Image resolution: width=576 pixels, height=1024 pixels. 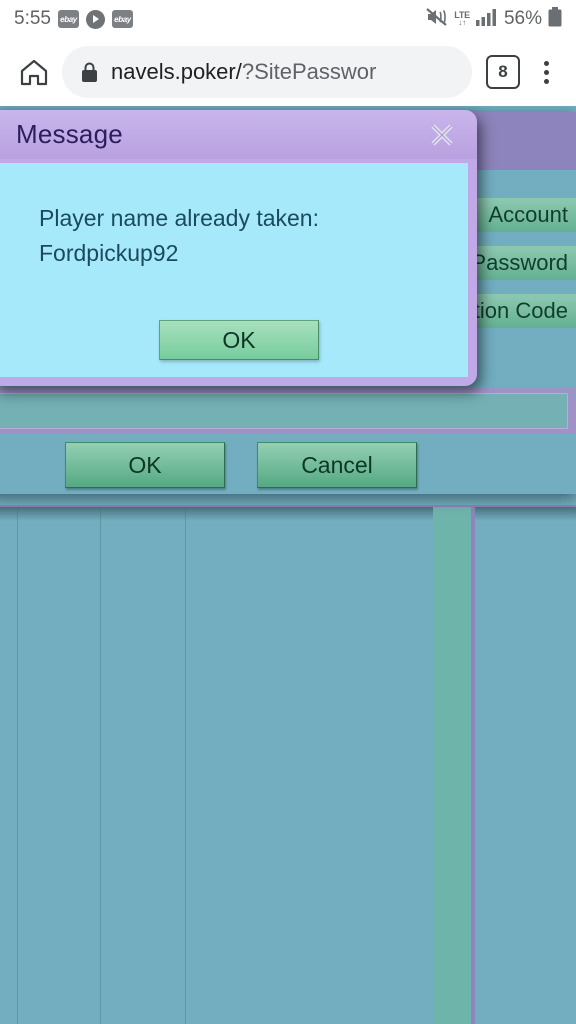 I want to click on battery-percent-label: 56%, so click(x=522, y=18).